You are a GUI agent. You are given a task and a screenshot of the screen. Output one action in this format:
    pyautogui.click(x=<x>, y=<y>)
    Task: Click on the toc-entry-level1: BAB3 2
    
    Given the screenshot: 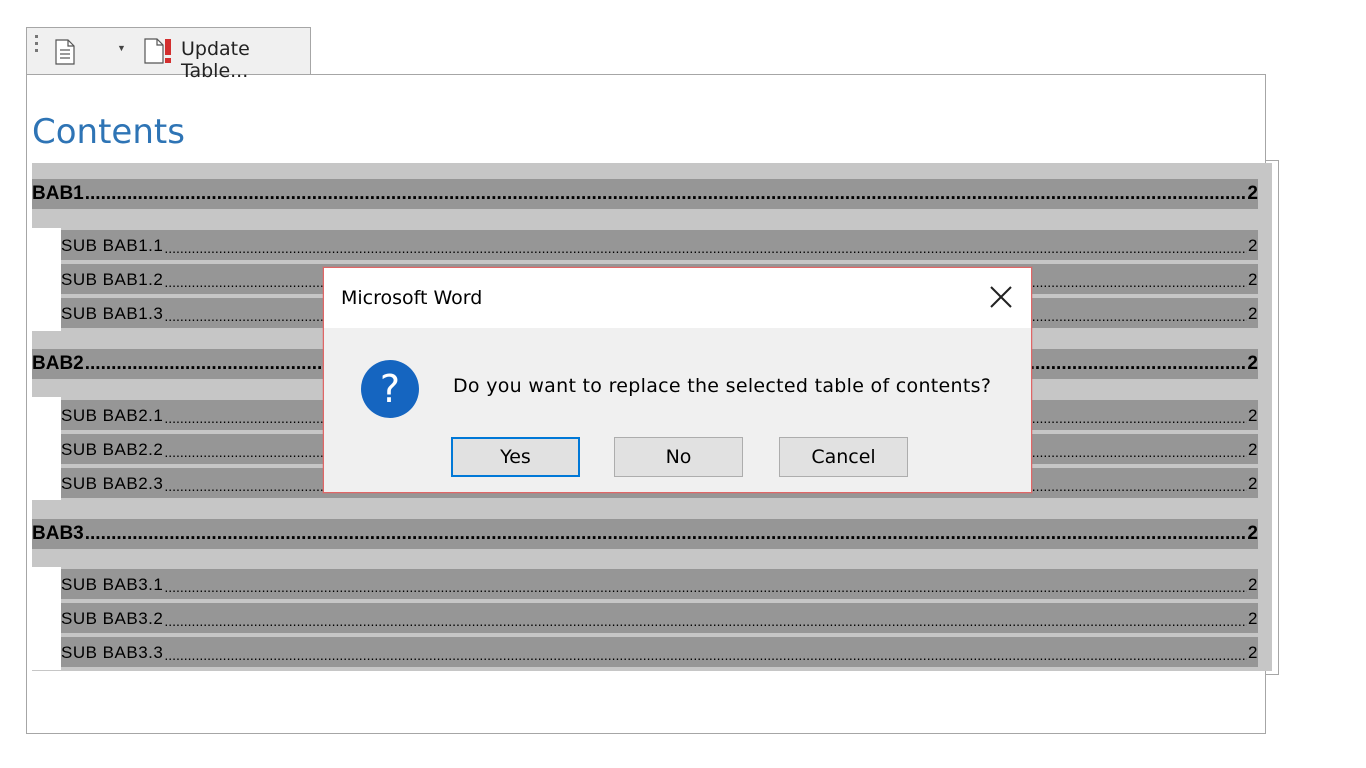 What is the action you would take?
    pyautogui.click(x=645, y=534)
    